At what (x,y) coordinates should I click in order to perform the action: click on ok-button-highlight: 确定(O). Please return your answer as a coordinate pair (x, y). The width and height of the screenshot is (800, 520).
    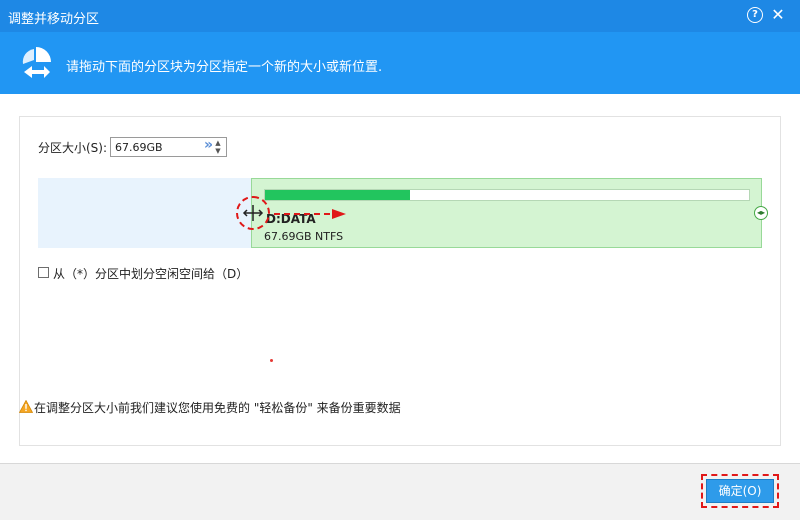
    Looking at the image, I should click on (740, 491).